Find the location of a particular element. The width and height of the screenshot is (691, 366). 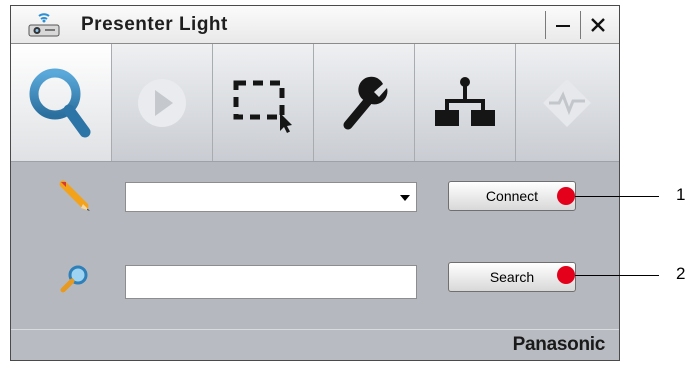

toolbar-settings-button is located at coordinates (364, 102).